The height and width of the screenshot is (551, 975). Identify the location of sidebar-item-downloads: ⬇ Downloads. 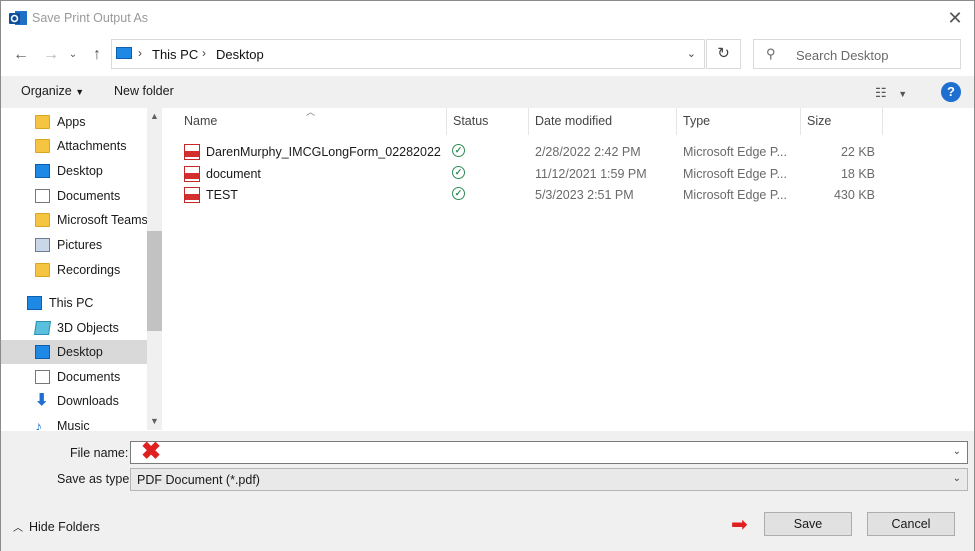
(74, 401).